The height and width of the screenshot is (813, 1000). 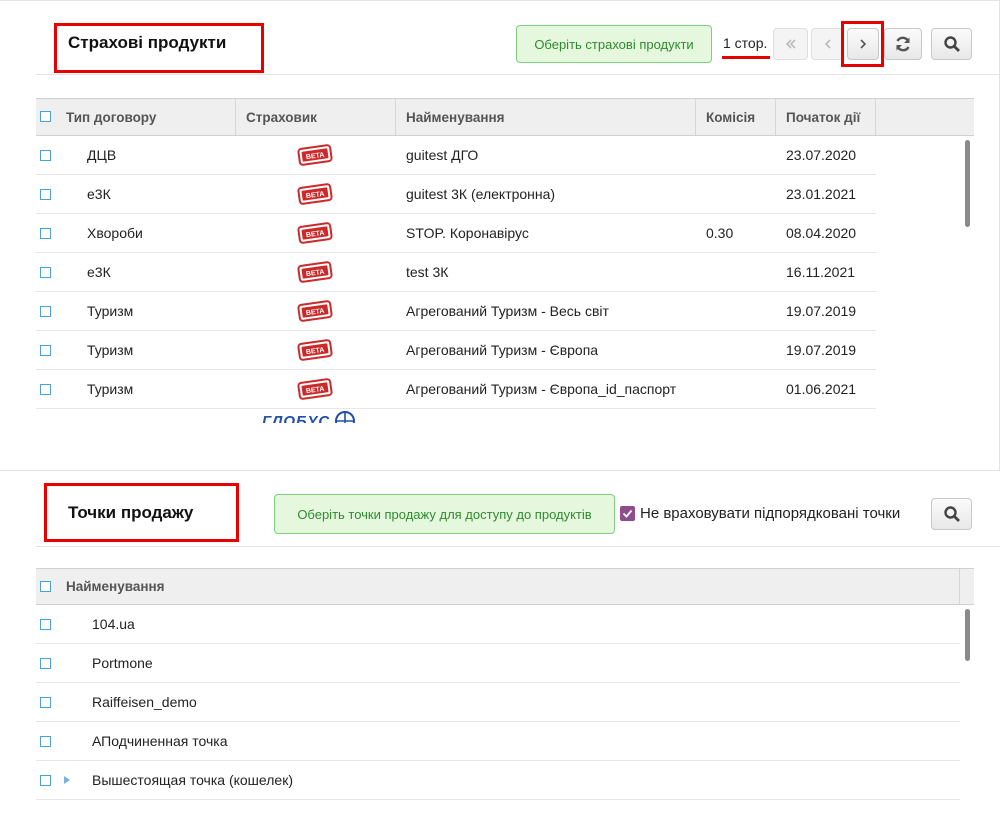 I want to click on checkmark-icon, so click(x=627, y=513).